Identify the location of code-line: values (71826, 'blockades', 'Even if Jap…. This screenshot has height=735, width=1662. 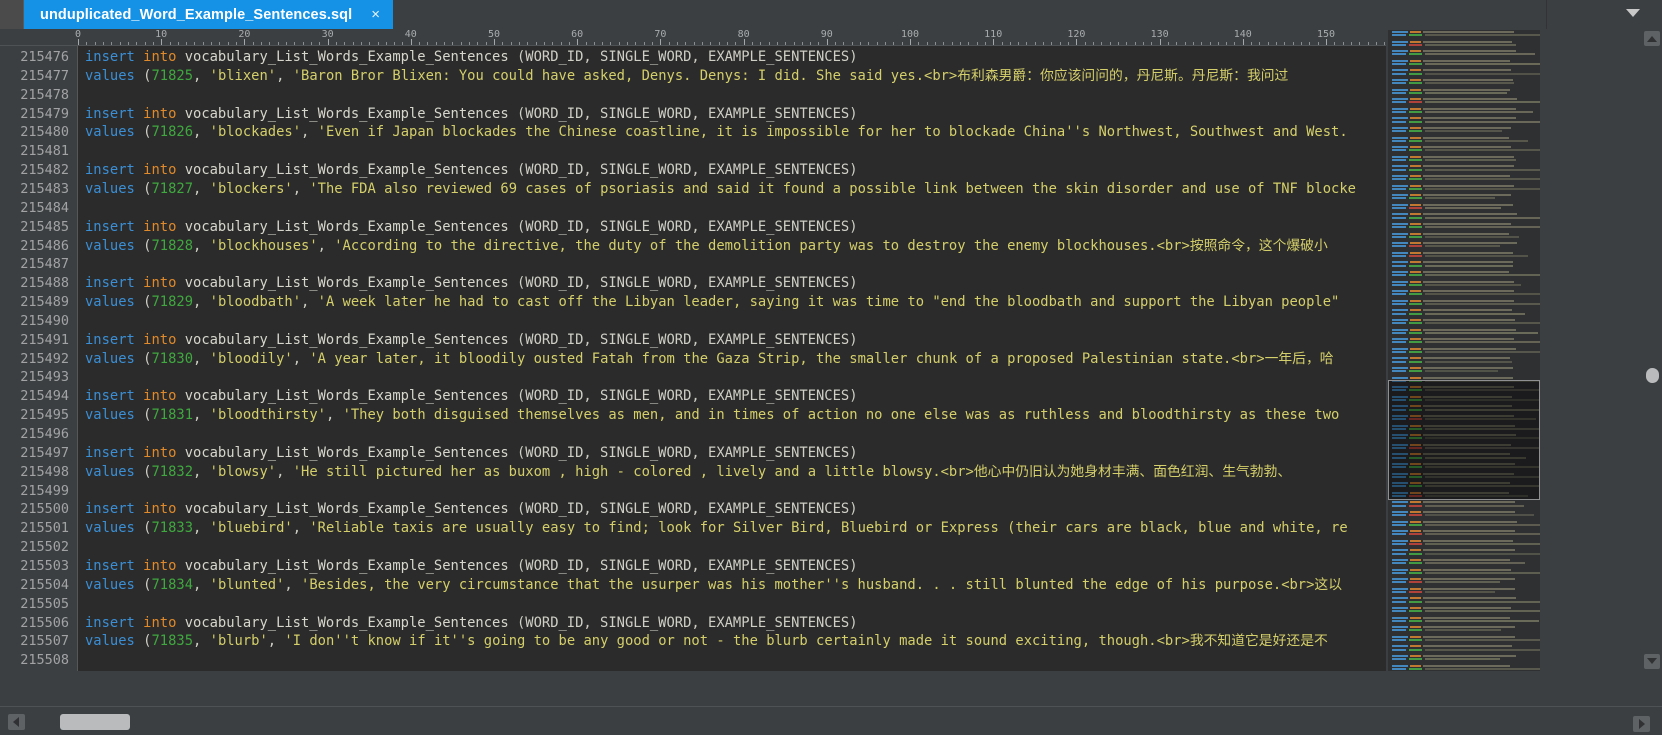
(716, 132).